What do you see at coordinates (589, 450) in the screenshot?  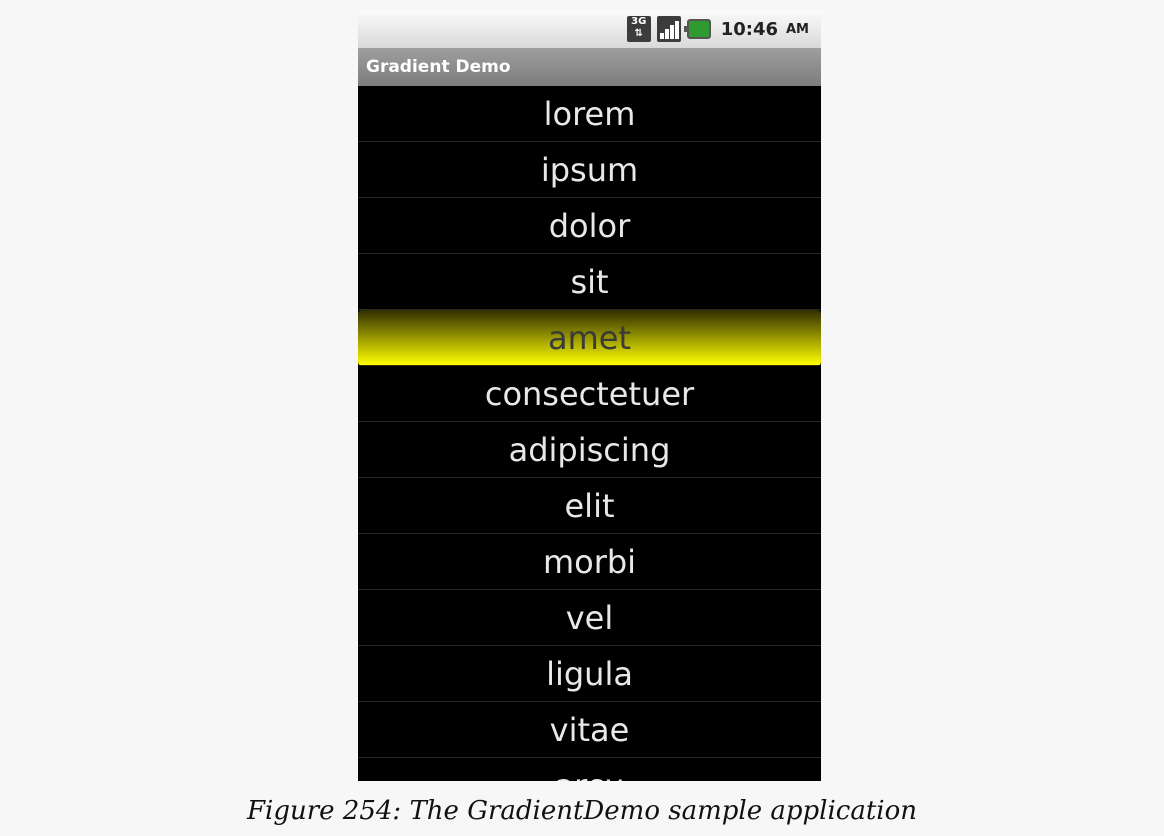 I see `list-item: adipiscing` at bounding box center [589, 450].